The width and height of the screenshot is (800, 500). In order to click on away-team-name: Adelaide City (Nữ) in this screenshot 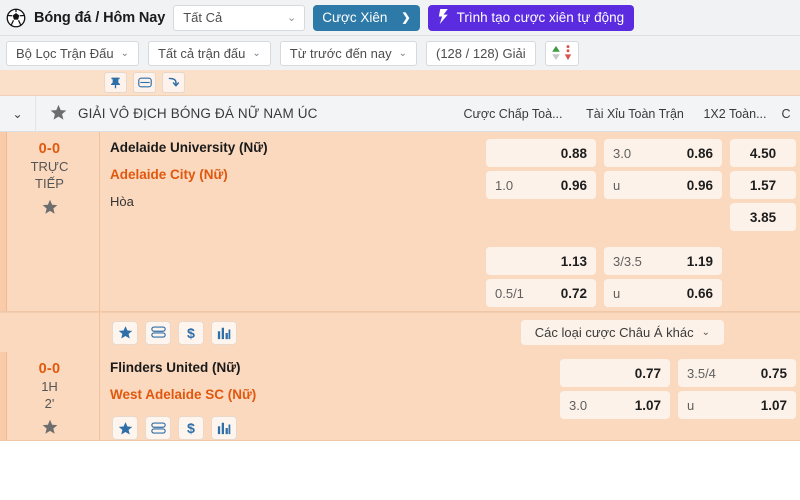, I will do `click(296, 174)`.